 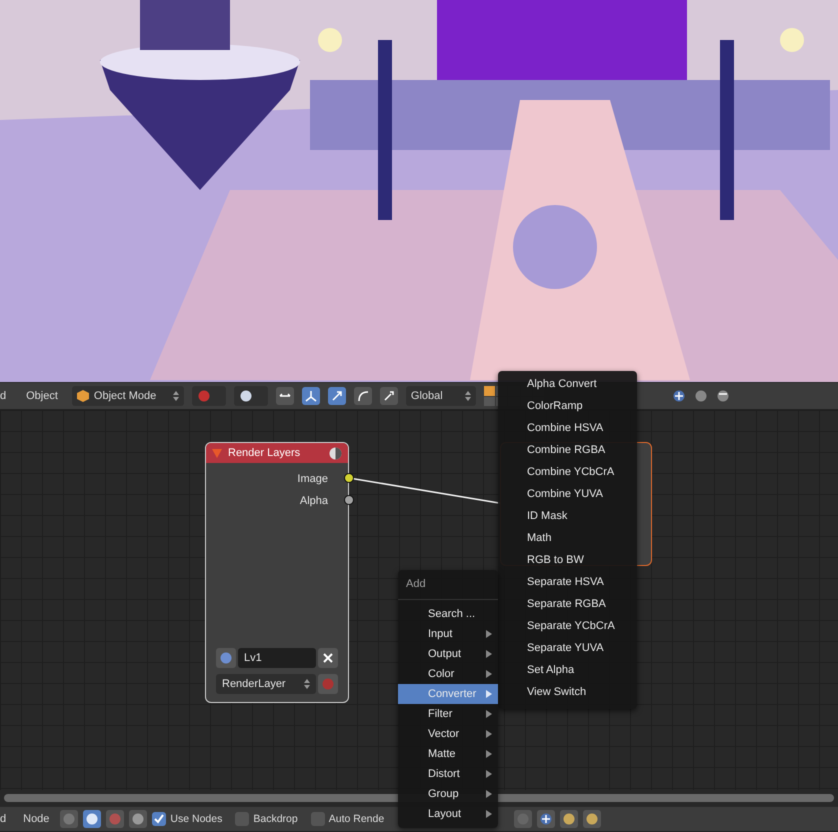 What do you see at coordinates (36, 819) in the screenshot?
I see `node-menu: Node` at bounding box center [36, 819].